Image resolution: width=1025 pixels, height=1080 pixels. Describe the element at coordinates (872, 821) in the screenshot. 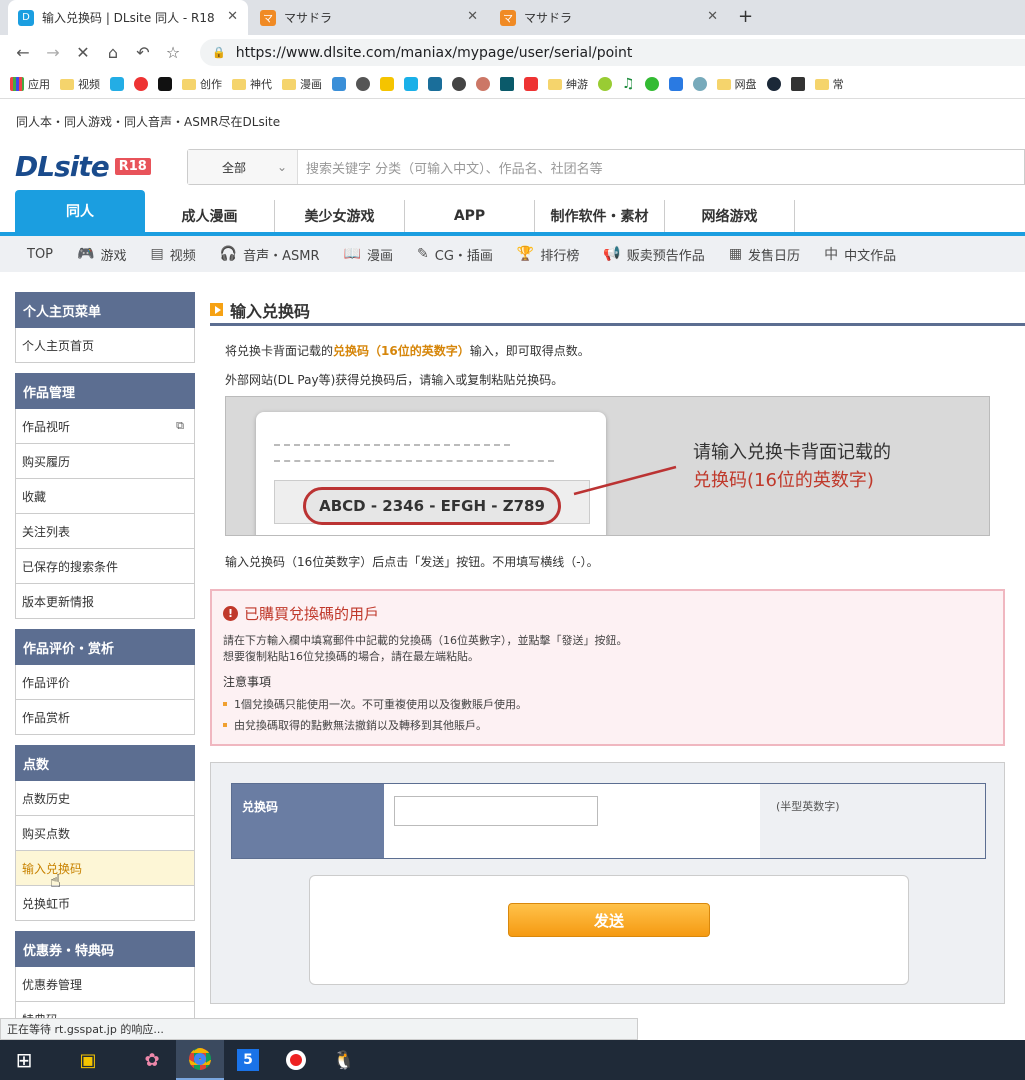

I see `serial-code-hint: (半型英数字)` at that location.